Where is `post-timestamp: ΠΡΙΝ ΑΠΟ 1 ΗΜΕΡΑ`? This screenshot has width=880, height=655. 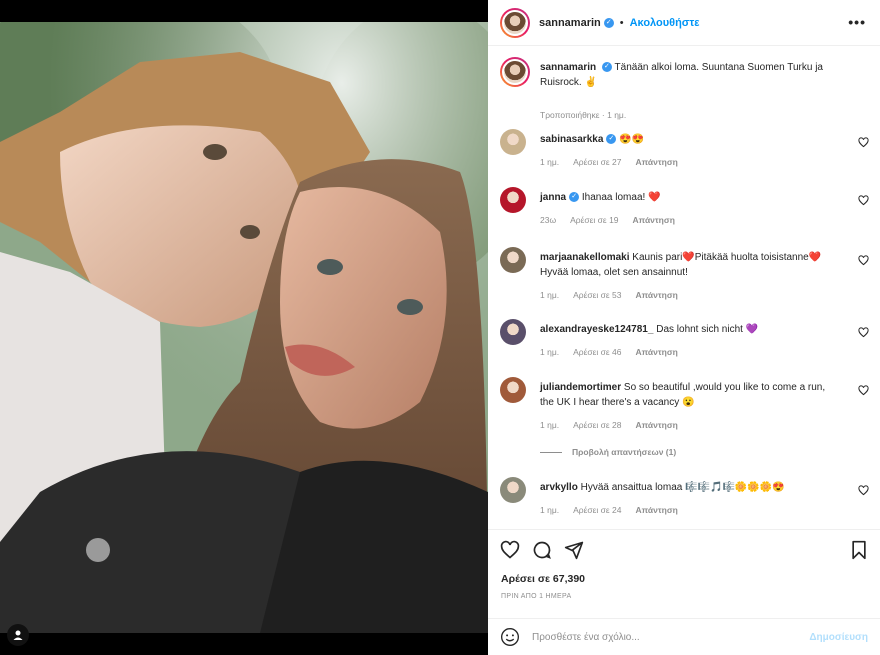
post-timestamp: ΠΡΙΝ ΑΠΟ 1 ΗΜΕΡΑ is located at coordinates (536, 596).